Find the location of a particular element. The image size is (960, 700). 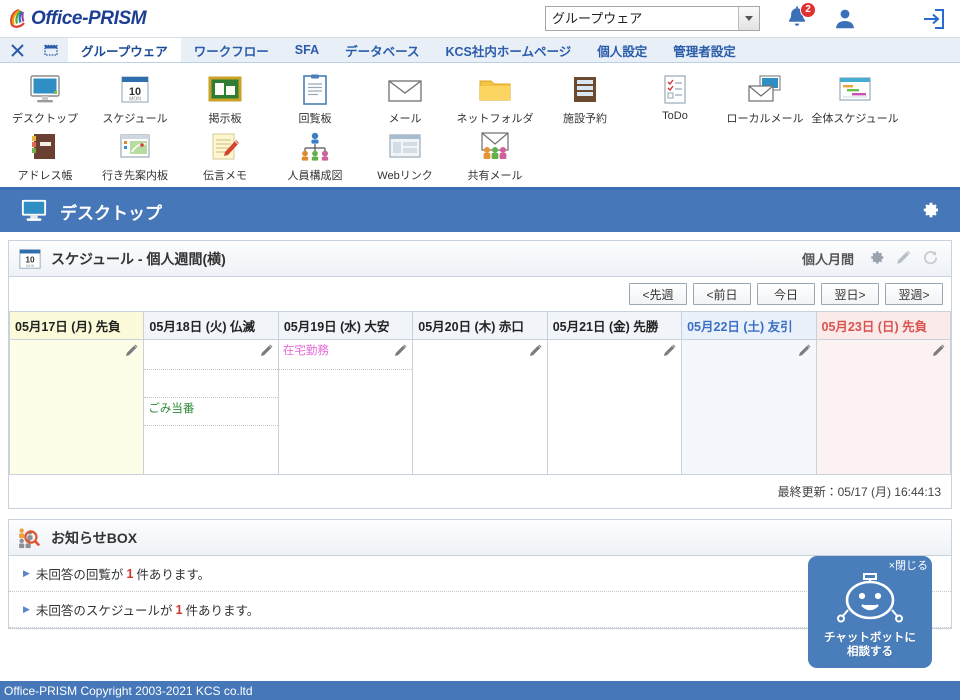

day-cell-friday is located at coordinates (614, 407).